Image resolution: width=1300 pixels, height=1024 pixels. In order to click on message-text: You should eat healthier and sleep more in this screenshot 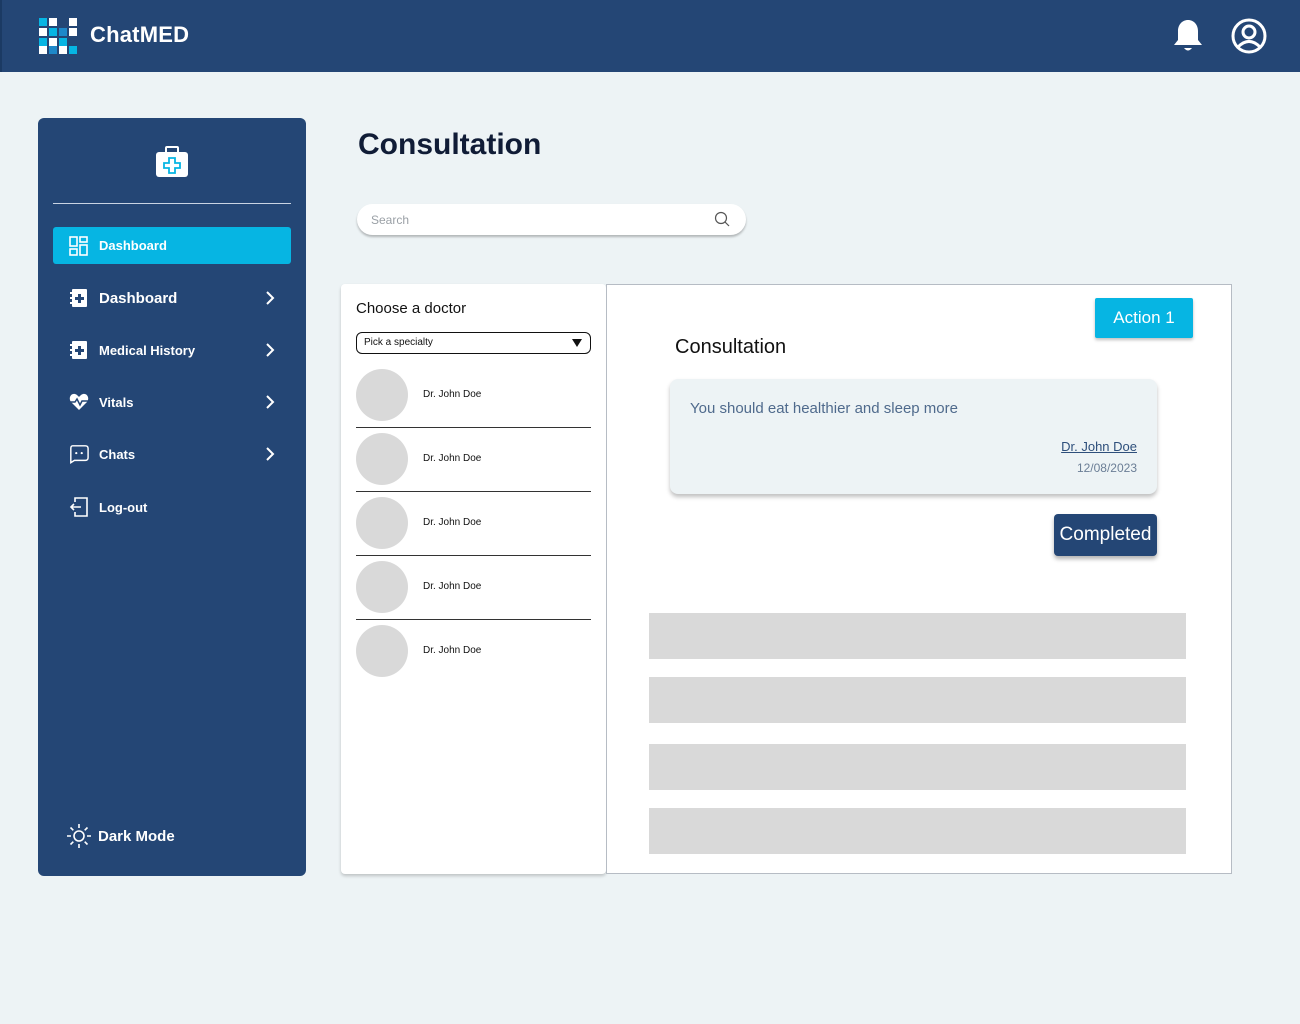, I will do `click(824, 408)`.